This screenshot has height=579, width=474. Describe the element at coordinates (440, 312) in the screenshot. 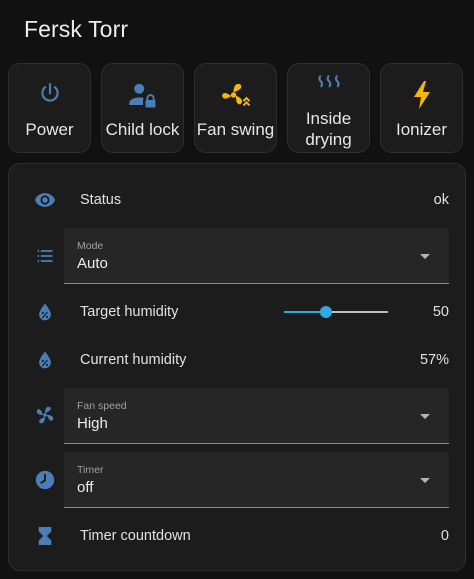

I see `target-humidity-value: 50` at that location.